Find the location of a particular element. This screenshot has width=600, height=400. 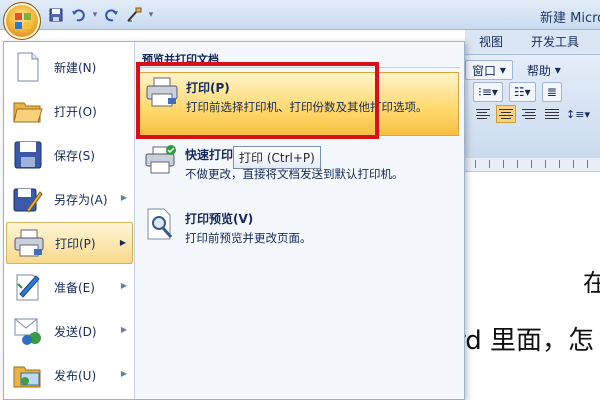

submenu-item-description: 打印前预览并更改页面。 is located at coordinates (248, 238).